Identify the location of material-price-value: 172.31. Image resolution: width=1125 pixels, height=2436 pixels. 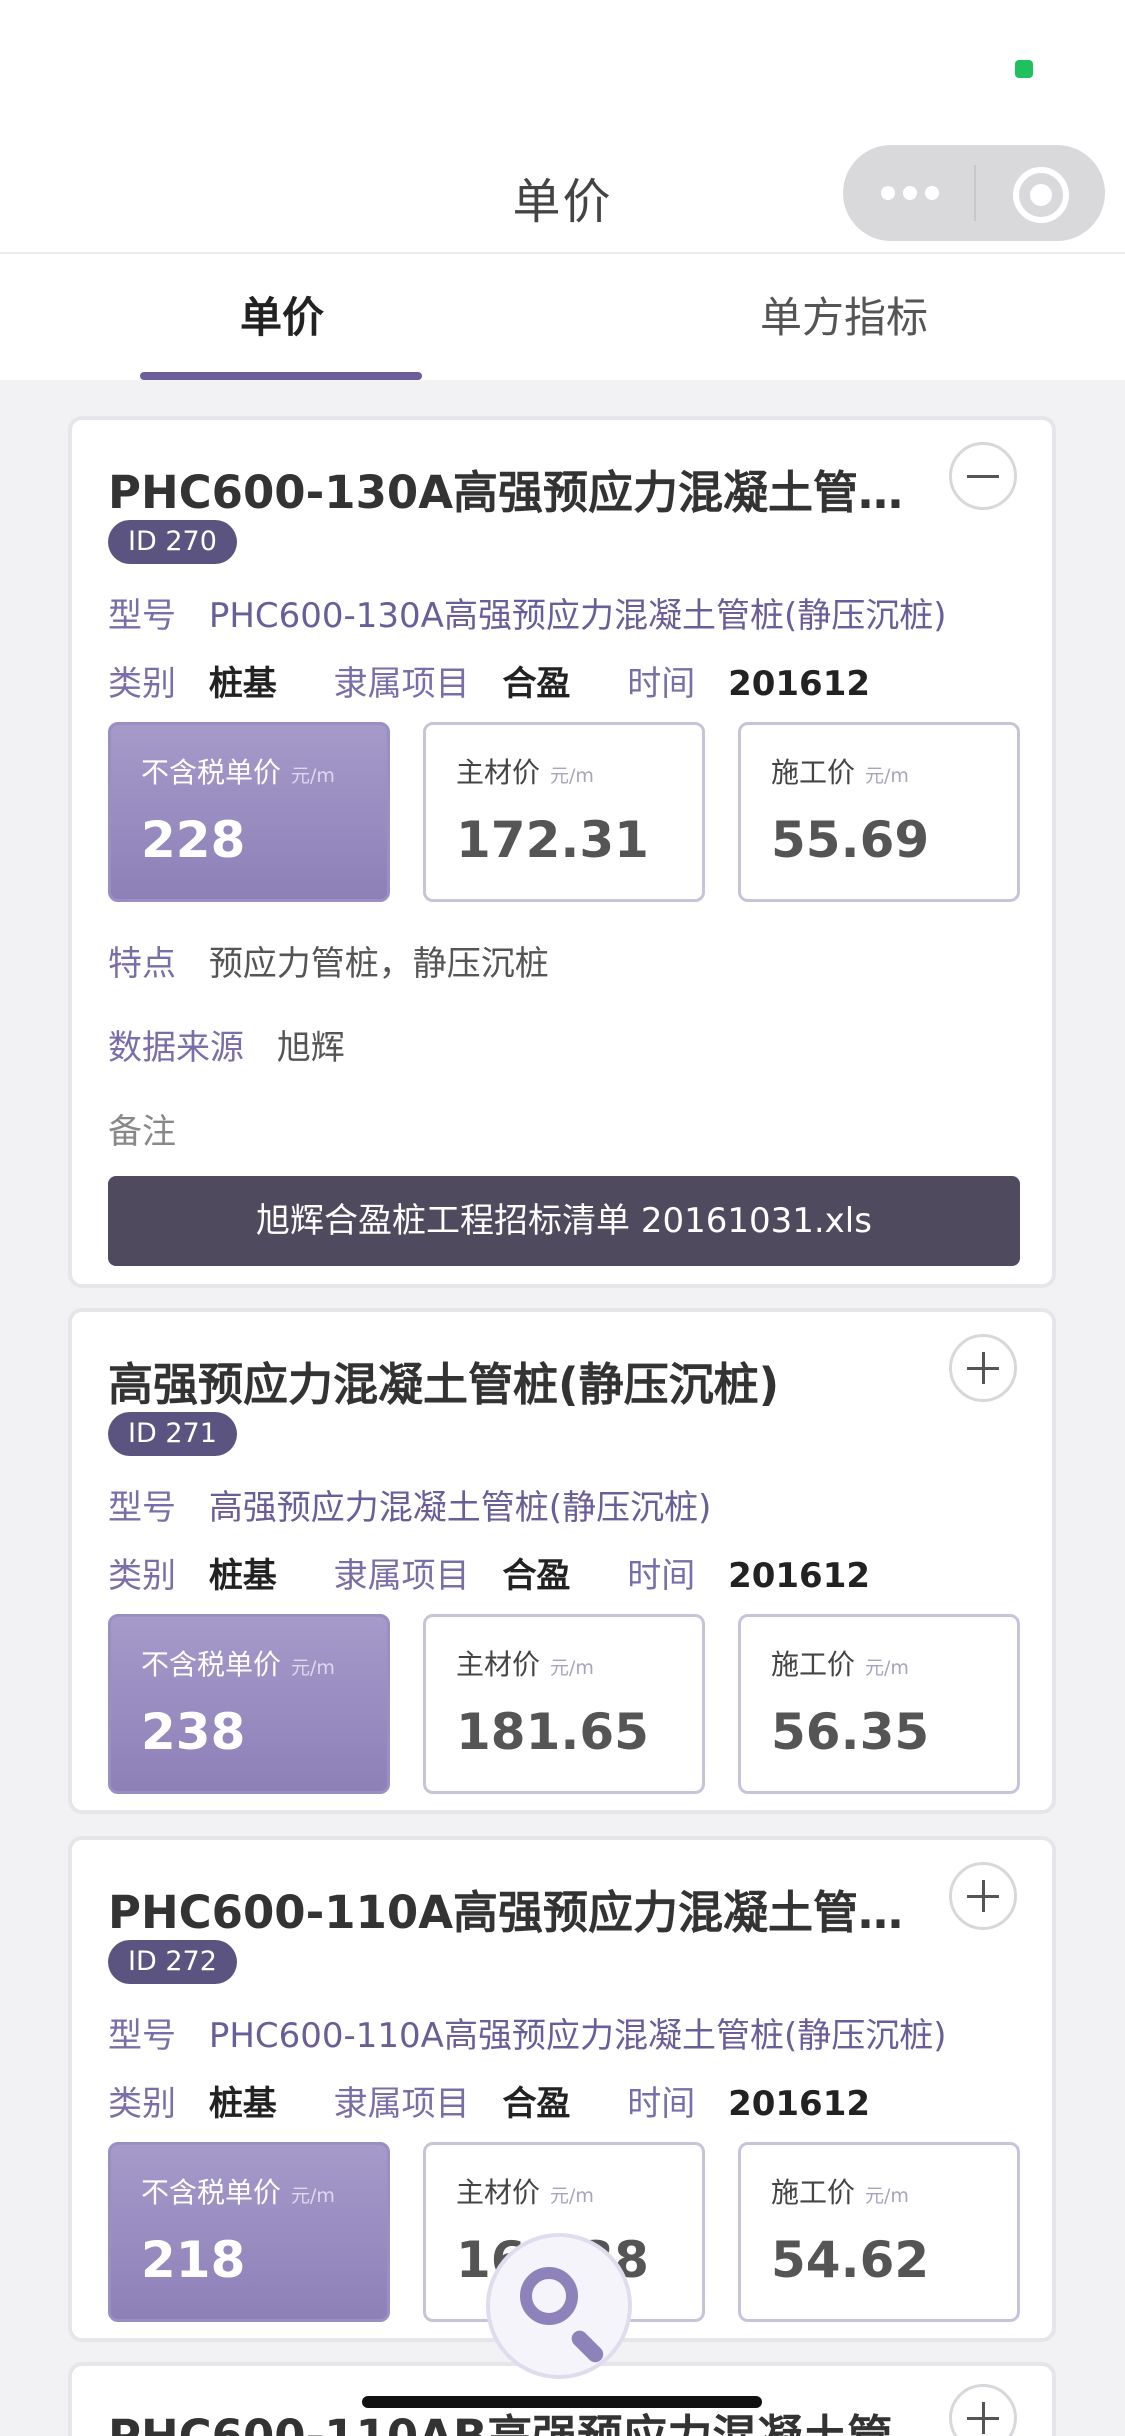
(552, 840).